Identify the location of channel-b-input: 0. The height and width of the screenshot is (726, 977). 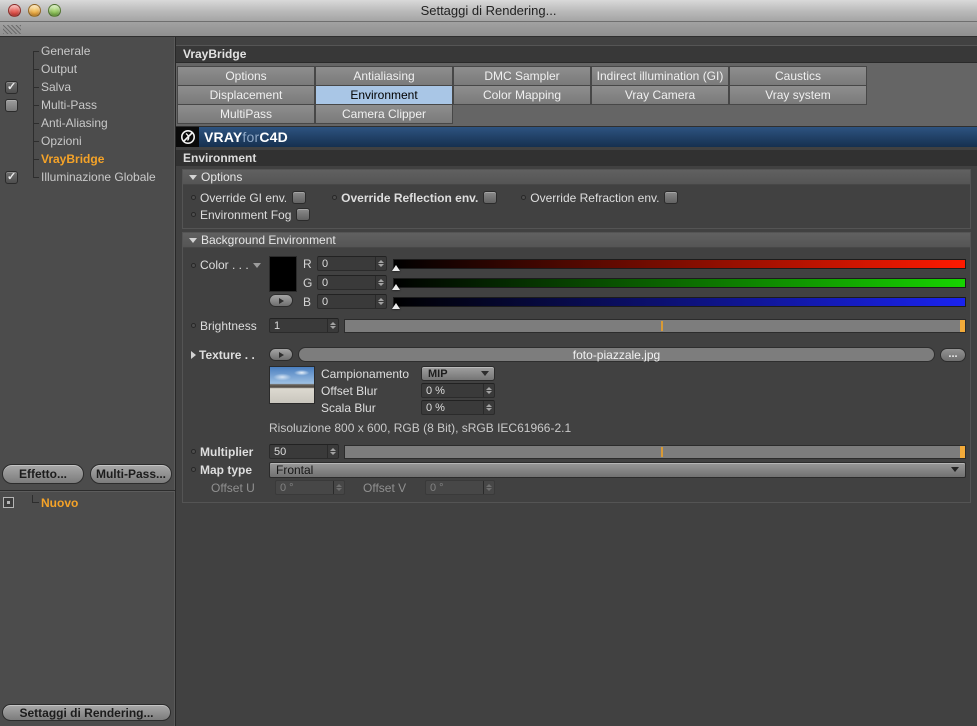
(352, 301).